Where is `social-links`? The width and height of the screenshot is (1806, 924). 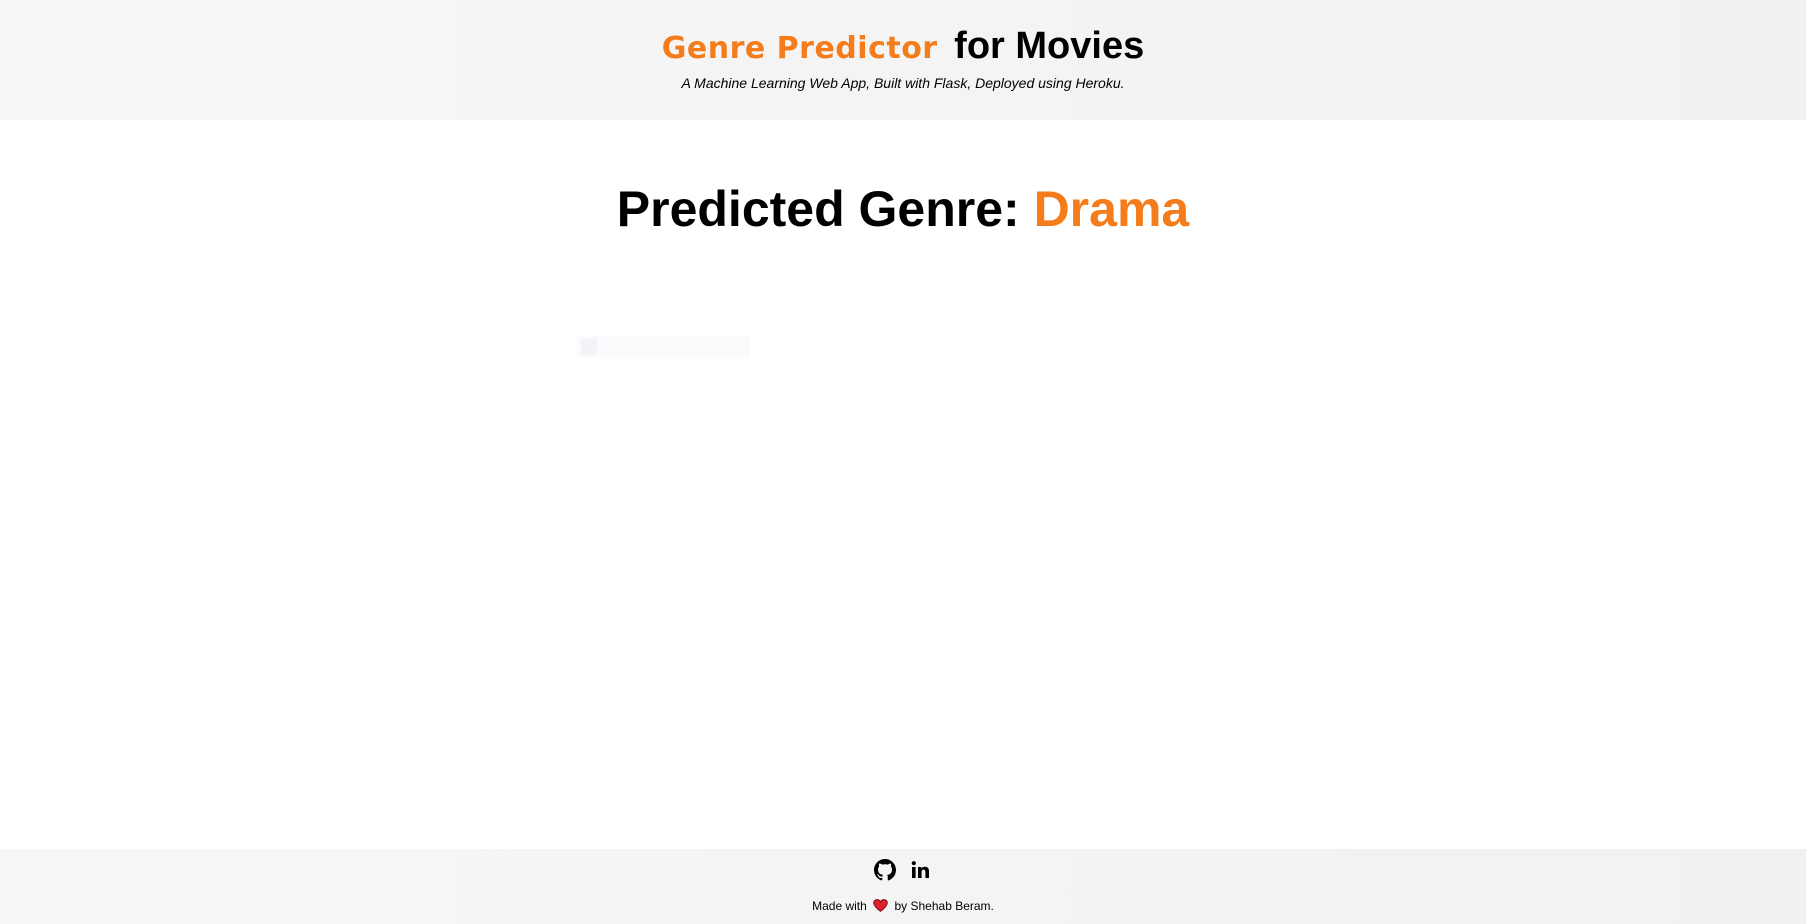
social-links is located at coordinates (903, 870).